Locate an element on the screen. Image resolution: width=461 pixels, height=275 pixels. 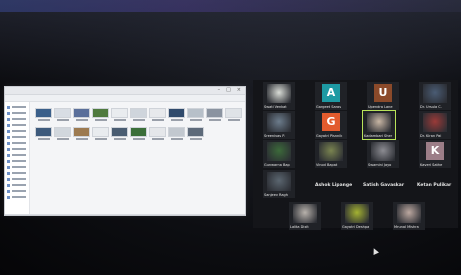
participant-name: Lalita Dixit is located at coordinates (299, 227).